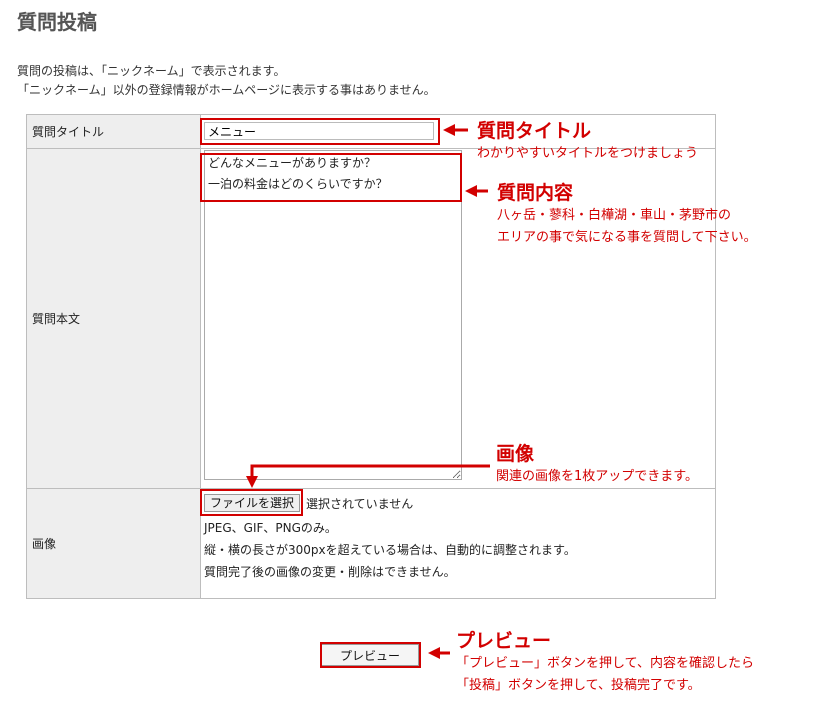 The image size is (817, 711). What do you see at coordinates (515, 454) in the screenshot?
I see `image-annotation-heading: 画像` at bounding box center [515, 454].